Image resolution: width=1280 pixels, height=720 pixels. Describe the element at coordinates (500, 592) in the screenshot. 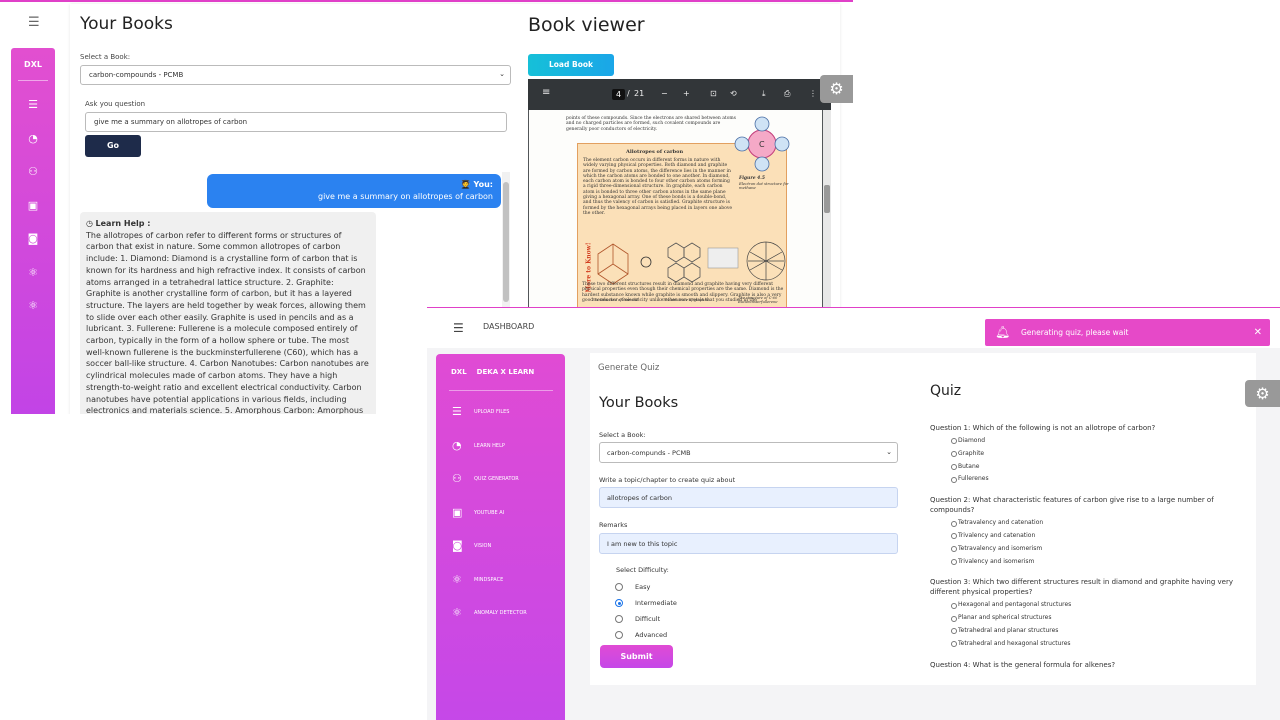

I see `sidebar-item-mindspace: ⚛ MINDSPACE` at that location.